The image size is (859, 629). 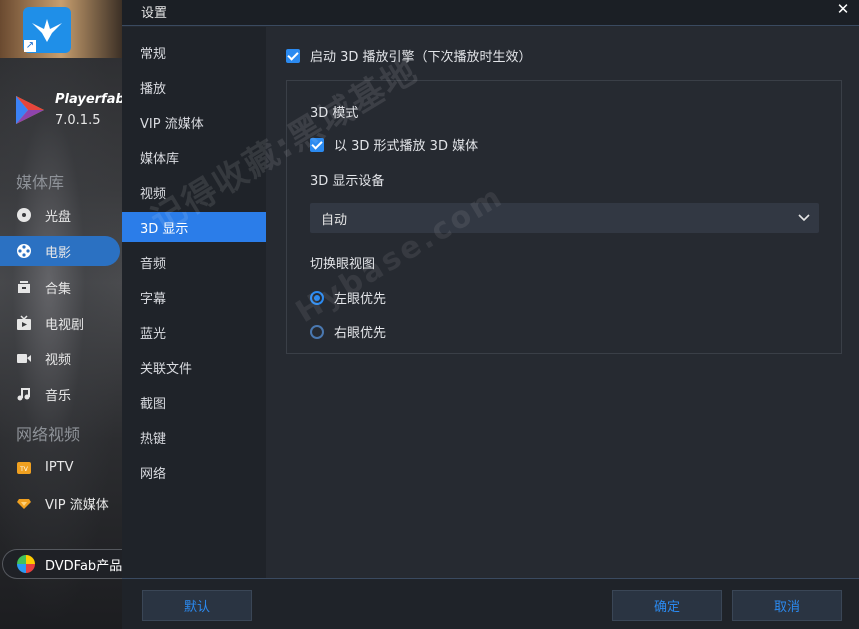 I want to click on left-eye-first-row: 左眼优先, so click(x=348, y=297).